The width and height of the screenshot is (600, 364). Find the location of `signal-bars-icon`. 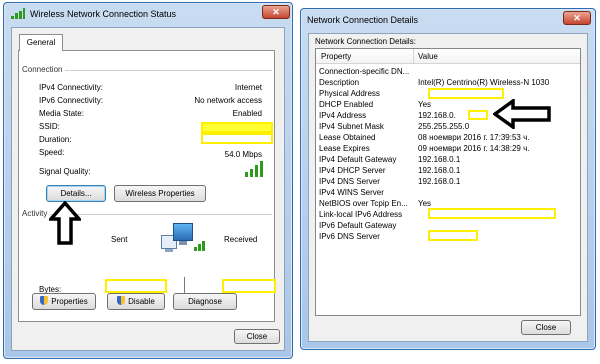

signal-bars-icon is located at coordinates (18, 13).